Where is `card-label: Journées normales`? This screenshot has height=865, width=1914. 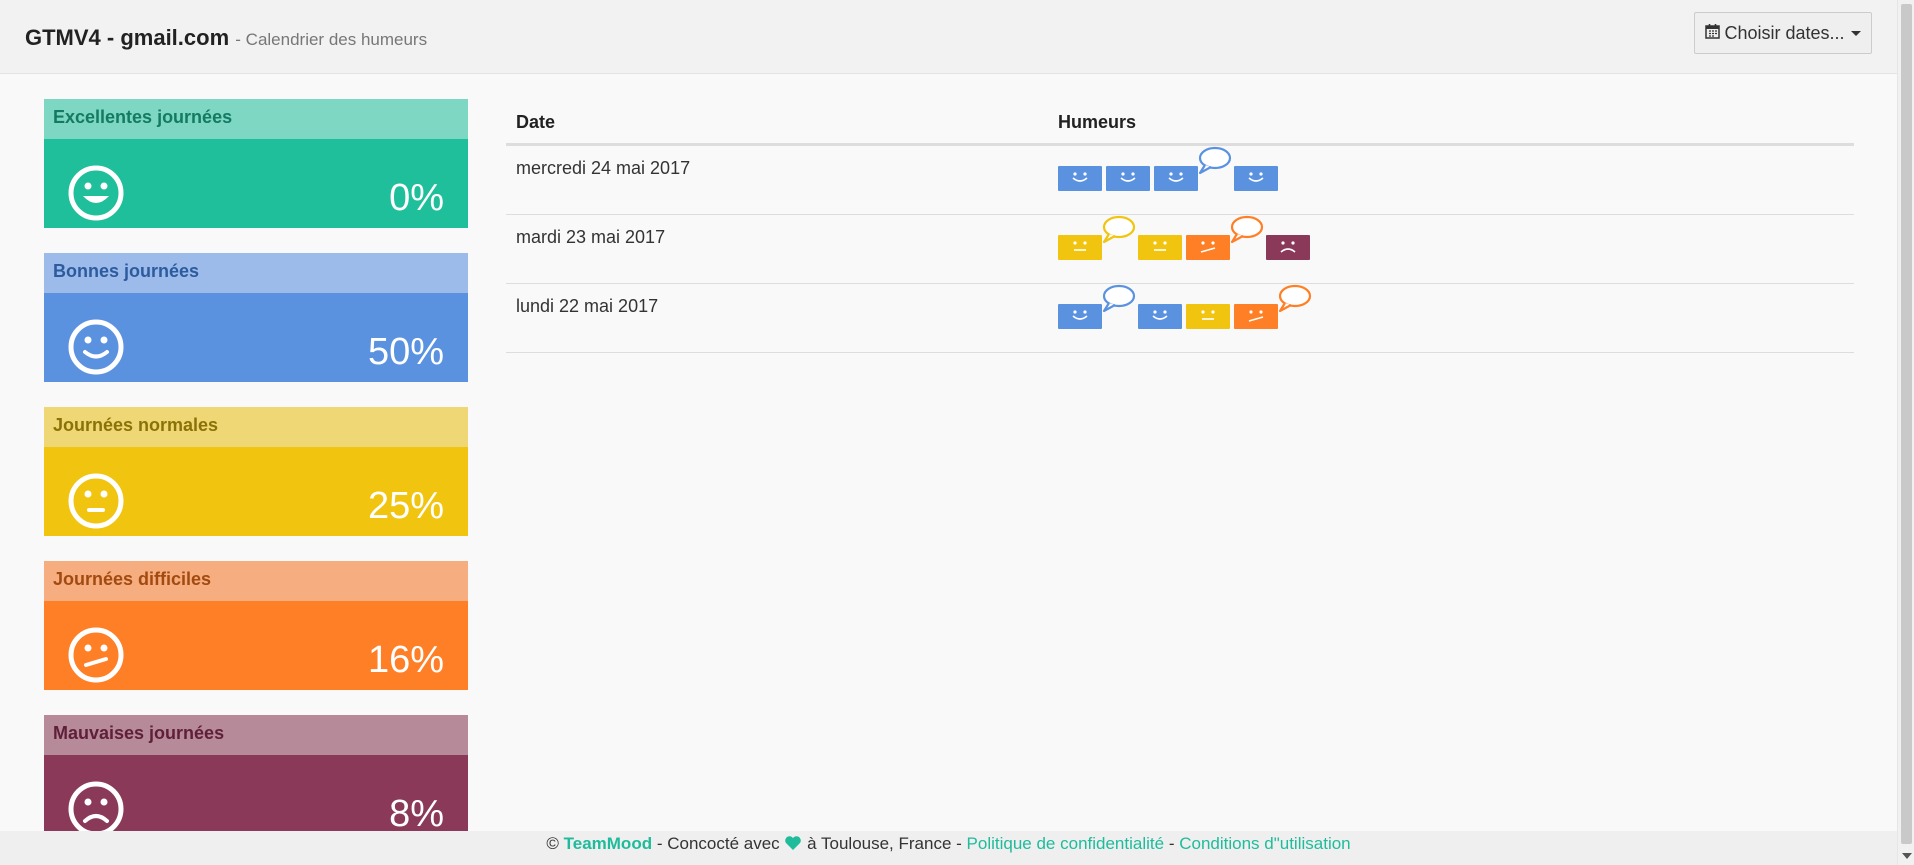
card-label: Journées normales is located at coordinates (256, 427).